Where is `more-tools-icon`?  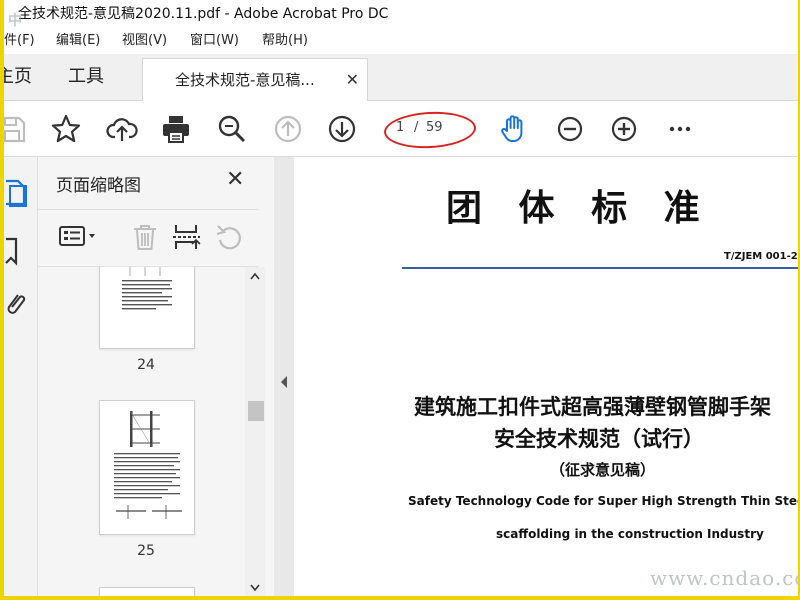
more-tools-icon is located at coordinates (680, 129).